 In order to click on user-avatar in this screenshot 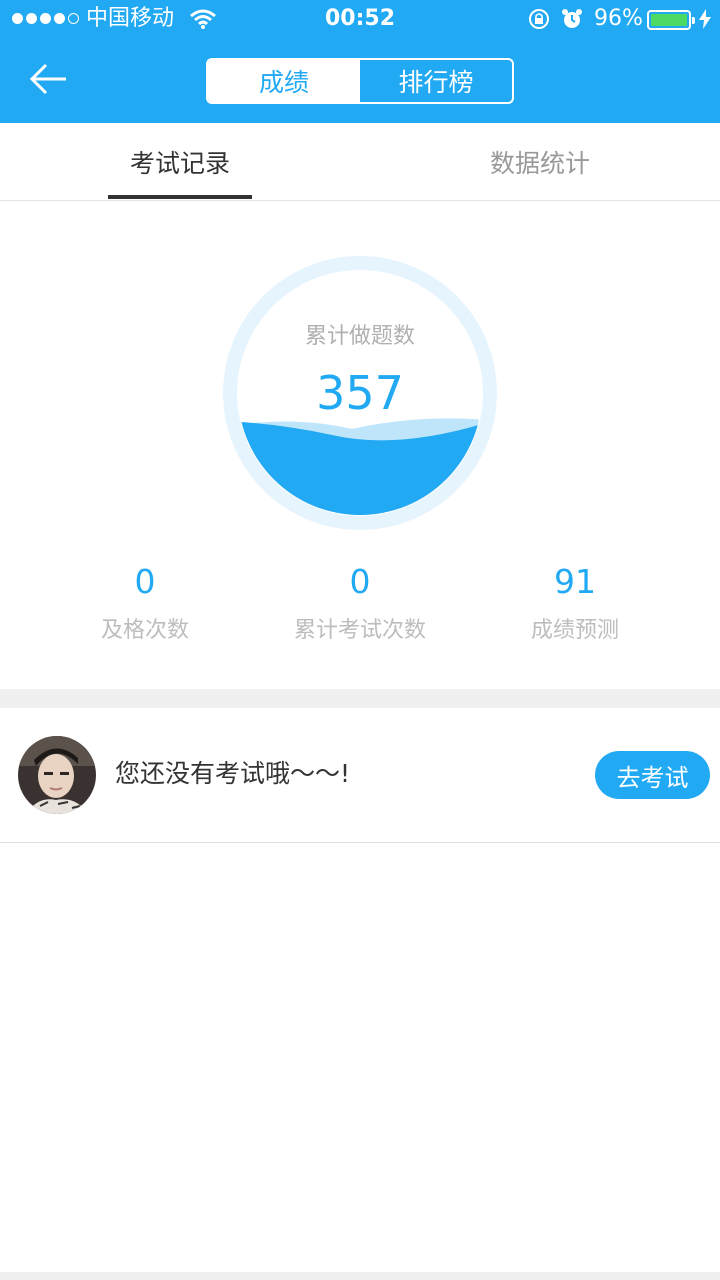, I will do `click(57, 775)`.